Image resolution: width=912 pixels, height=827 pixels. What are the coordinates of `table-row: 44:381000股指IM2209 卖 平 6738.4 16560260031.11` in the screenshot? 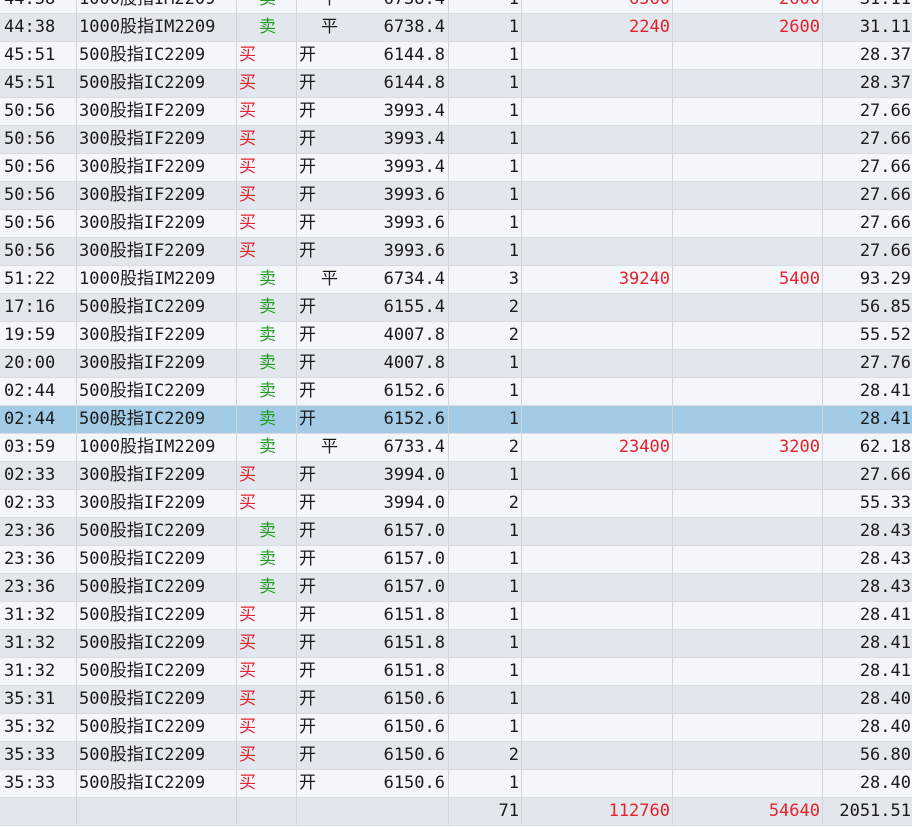 It's located at (456, 7).